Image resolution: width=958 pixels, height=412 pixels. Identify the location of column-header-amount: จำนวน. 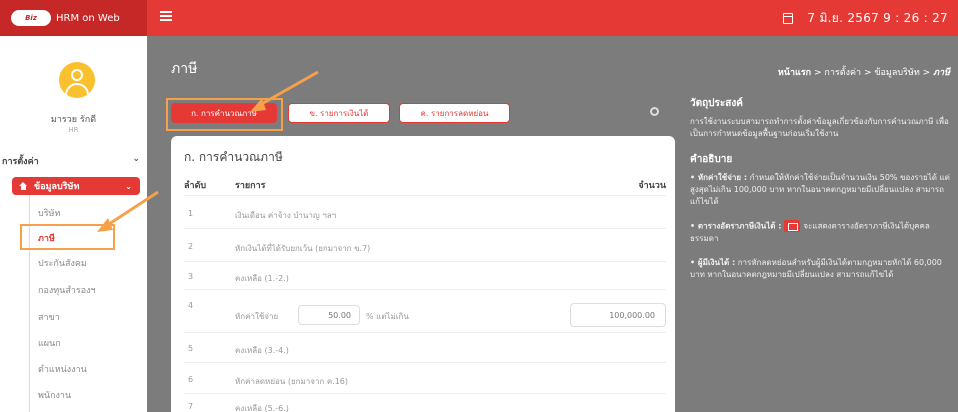
(652, 186).